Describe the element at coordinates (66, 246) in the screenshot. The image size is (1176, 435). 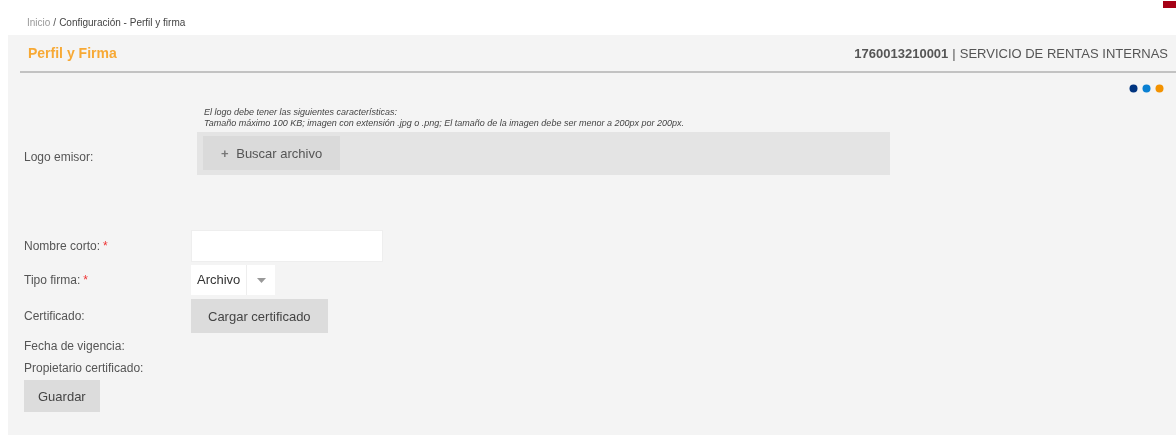
I see `field-label: Nombre corto: *` at that location.